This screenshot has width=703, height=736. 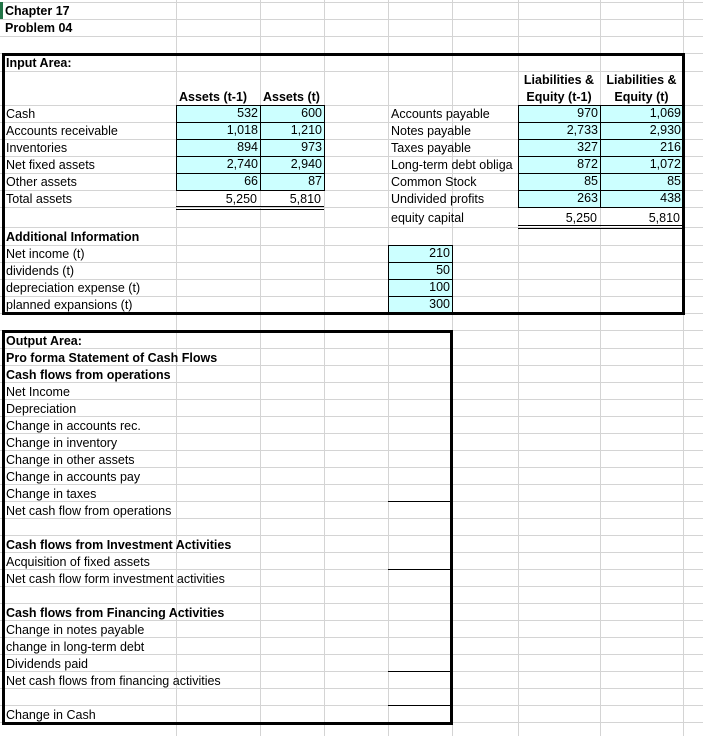 What do you see at coordinates (37, 11) in the screenshot?
I see `chapter-title: Chapter 17` at bounding box center [37, 11].